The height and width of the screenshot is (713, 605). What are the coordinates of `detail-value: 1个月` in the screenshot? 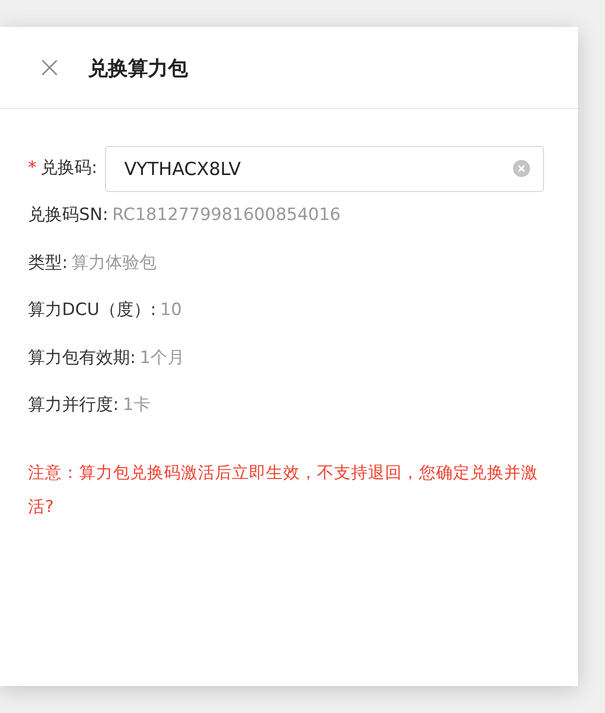 It's located at (162, 358).